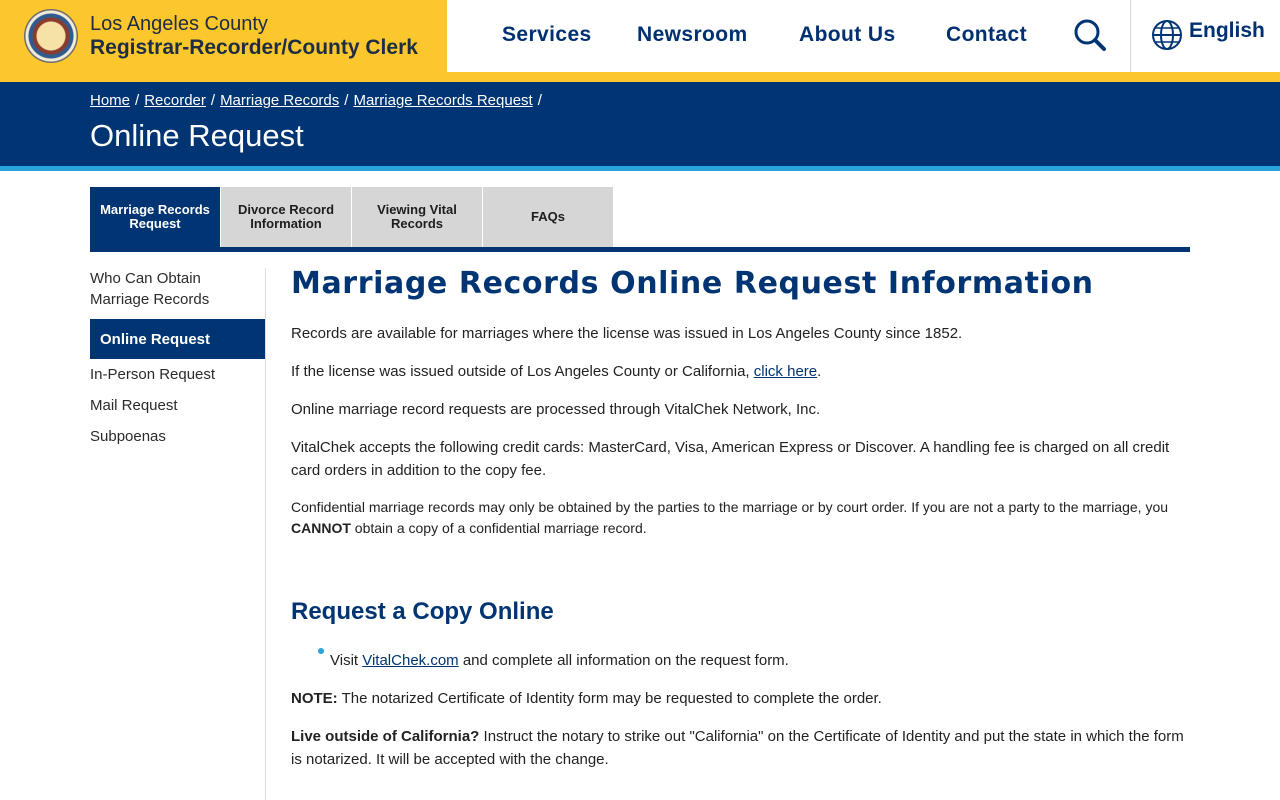 The width and height of the screenshot is (1280, 800). What do you see at coordinates (640, 168) in the screenshot?
I see `page-title-band-strip` at bounding box center [640, 168].